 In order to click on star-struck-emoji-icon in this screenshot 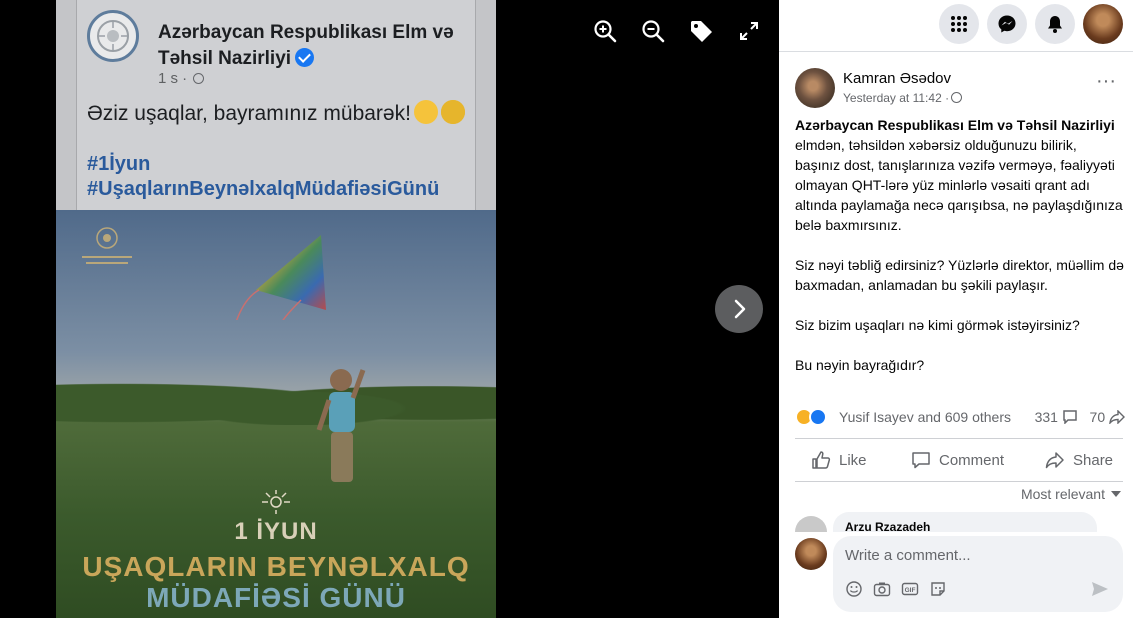, I will do `click(452, 112)`.